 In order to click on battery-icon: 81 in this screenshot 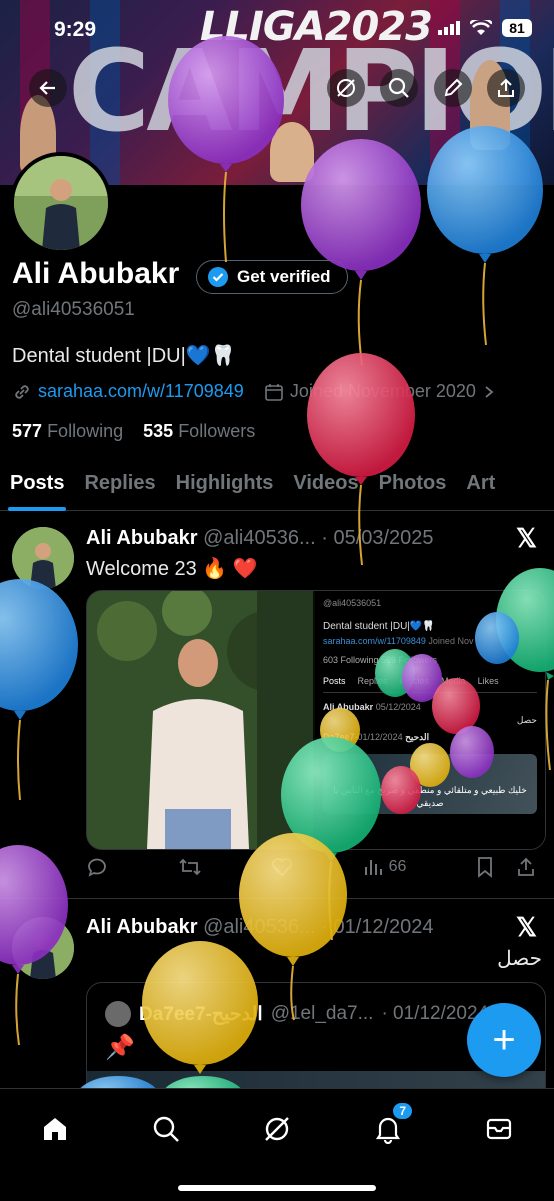, I will do `click(517, 28)`.